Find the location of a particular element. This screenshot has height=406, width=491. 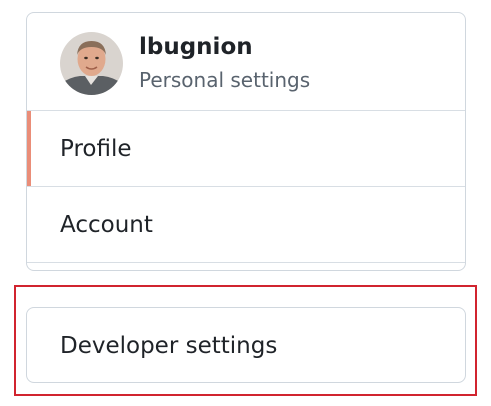

avatar is located at coordinates (91, 63).